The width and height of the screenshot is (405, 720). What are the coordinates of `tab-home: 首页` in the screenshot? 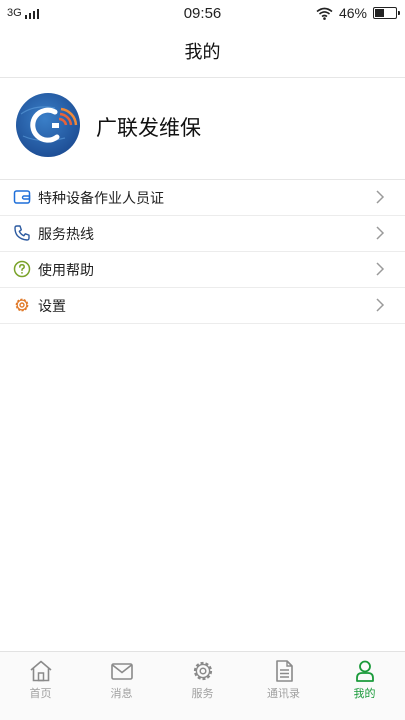 It's located at (40, 686).